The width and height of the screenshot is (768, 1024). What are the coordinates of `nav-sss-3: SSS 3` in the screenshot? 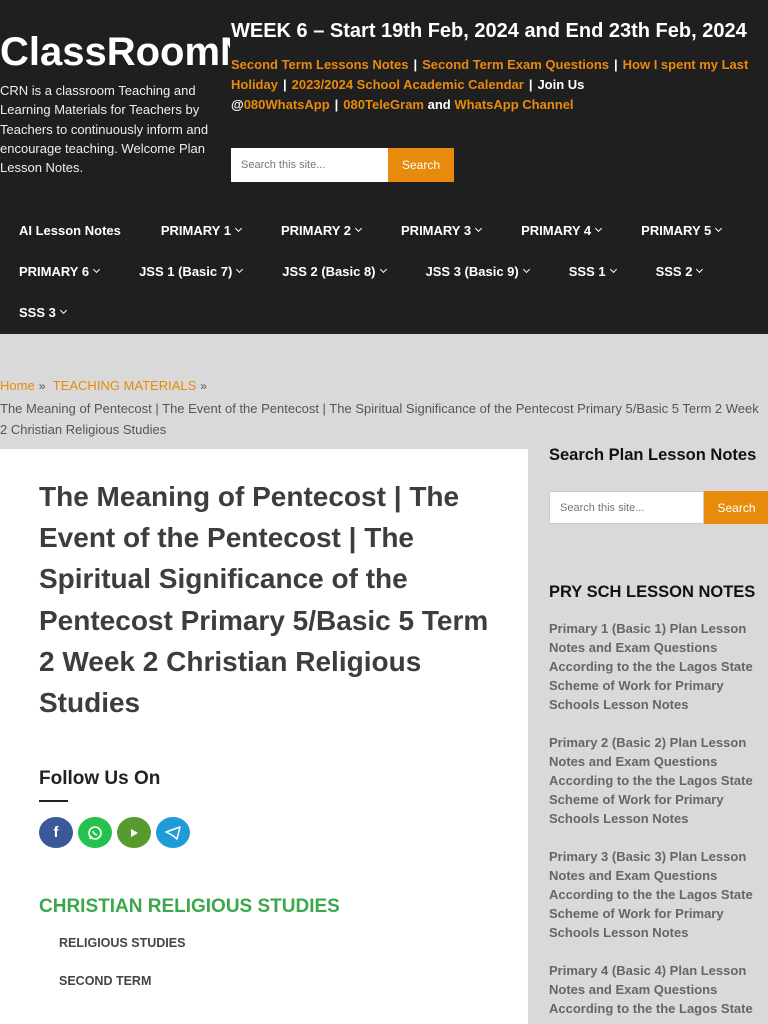 It's located at (43, 312).